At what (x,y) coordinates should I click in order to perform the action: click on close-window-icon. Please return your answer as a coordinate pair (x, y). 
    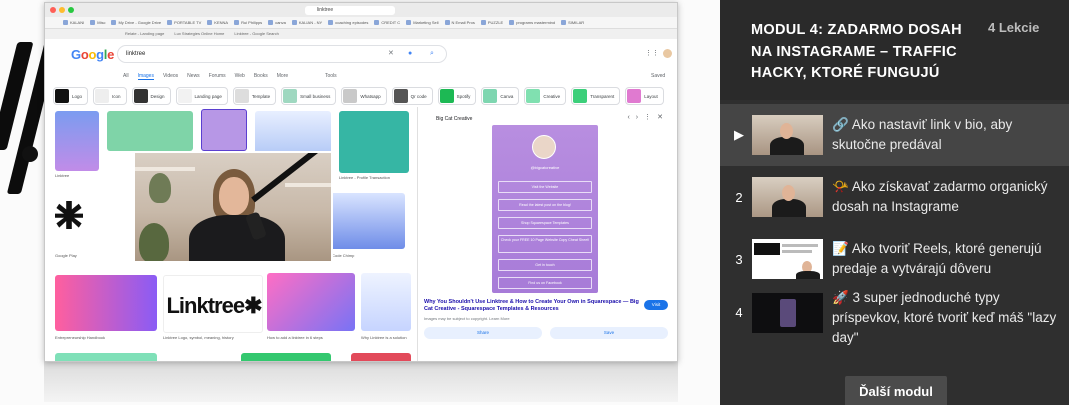
    Looking at the image, I should click on (53, 10).